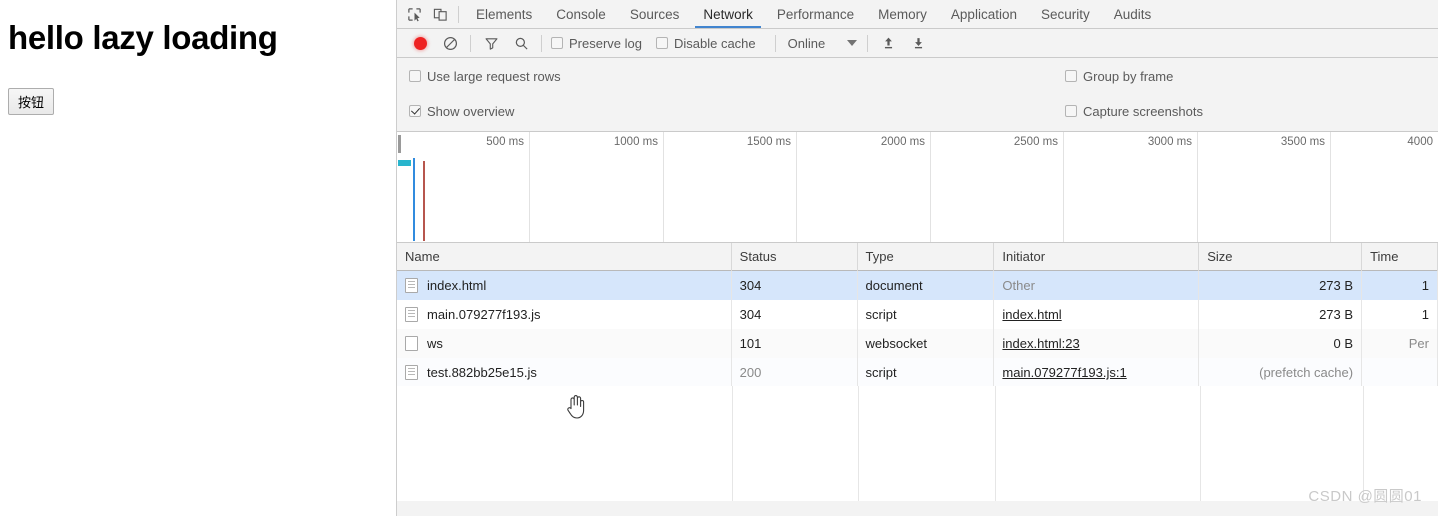 Image resolution: width=1438 pixels, height=516 pixels. What do you see at coordinates (1040, 343) in the screenshot?
I see `initiator-link: index.html:23` at bounding box center [1040, 343].